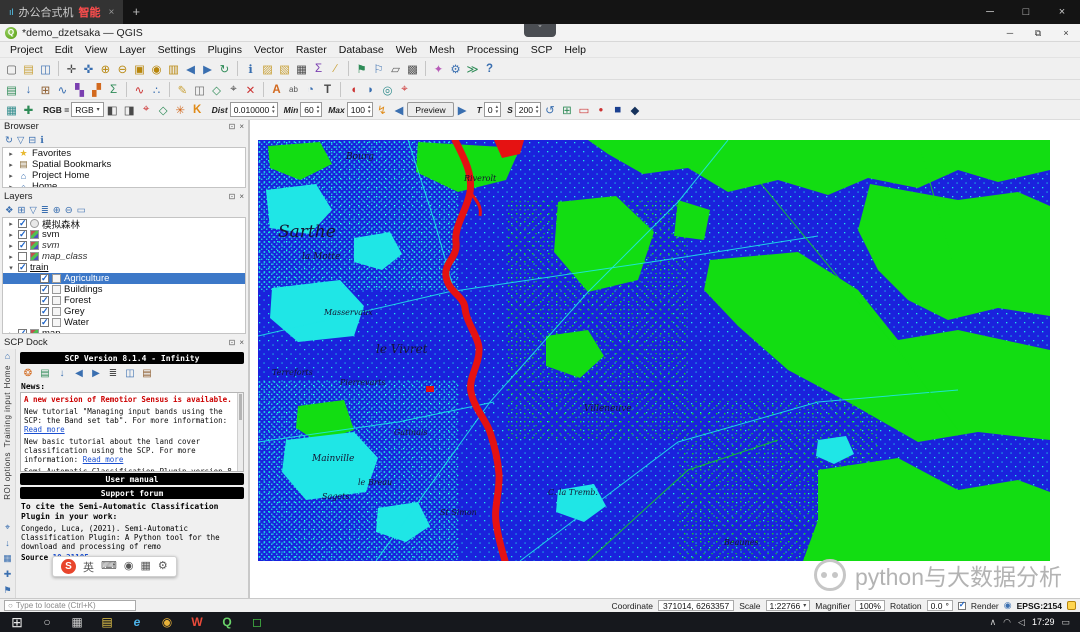 The image size is (1080, 632). What do you see at coordinates (406, 50) in the screenshot?
I see `menu-item: Web` at bounding box center [406, 50].